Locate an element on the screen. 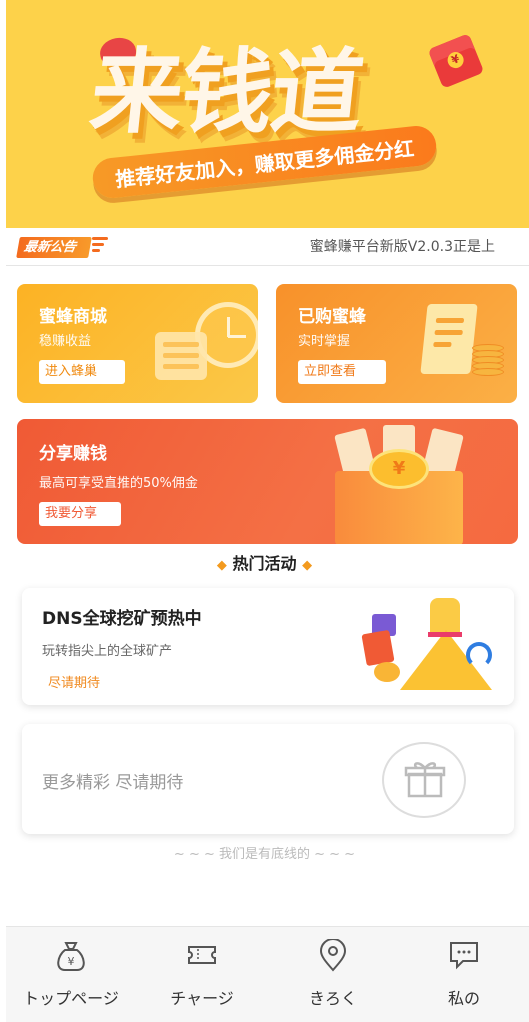 This screenshot has width=529, height=1022. mall-card-title: 蜜蜂商城 is located at coordinates (73, 317).